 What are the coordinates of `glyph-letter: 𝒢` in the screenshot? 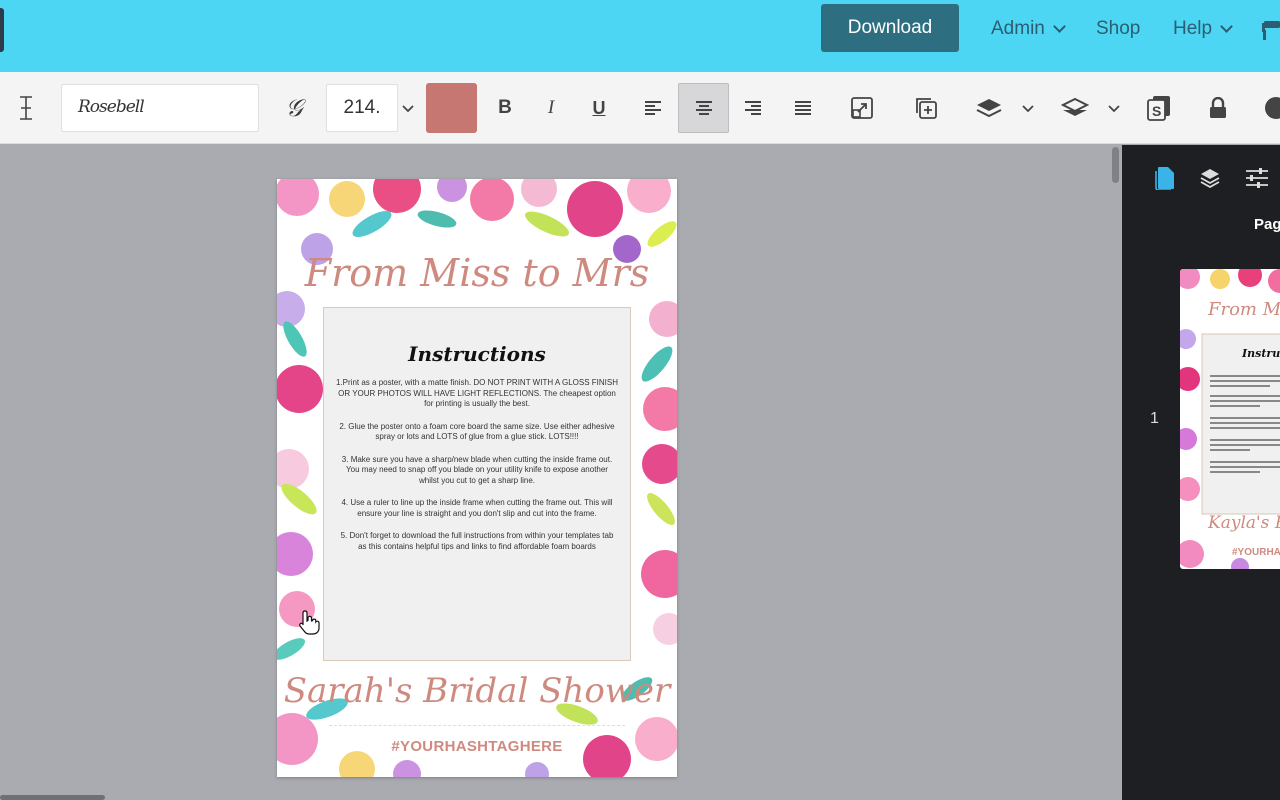 It's located at (294, 108).